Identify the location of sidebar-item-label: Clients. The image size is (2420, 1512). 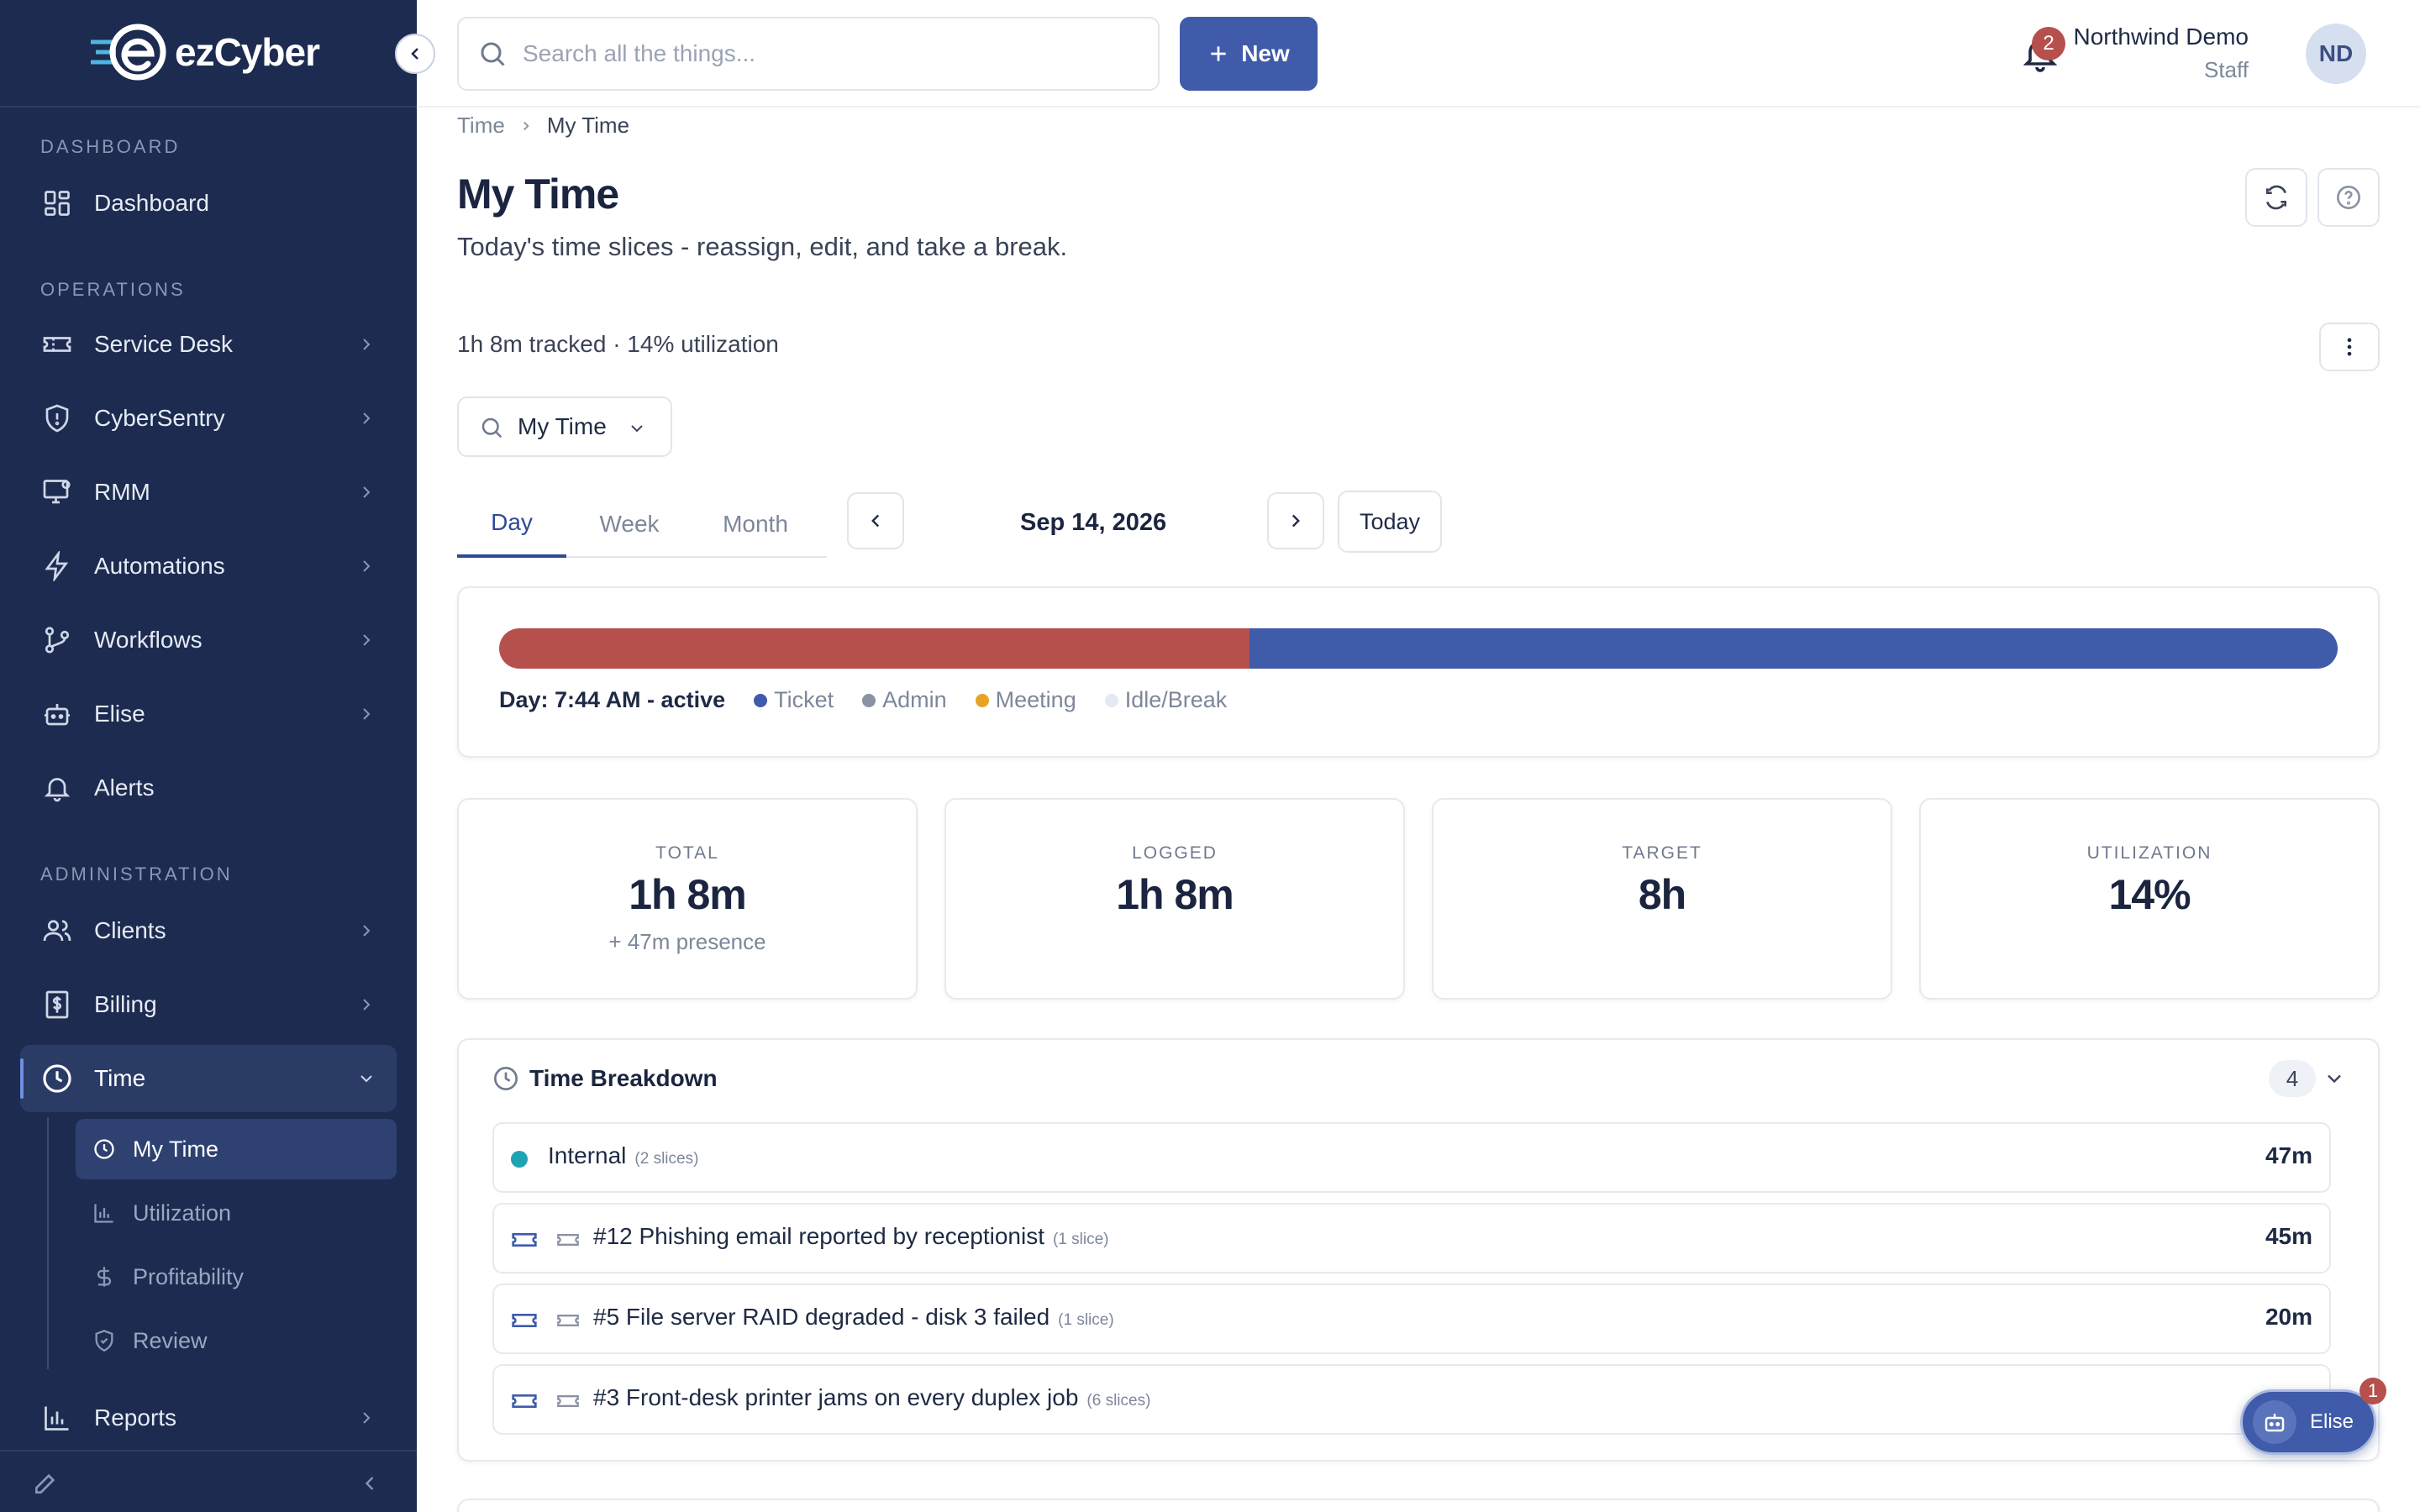
(130, 930).